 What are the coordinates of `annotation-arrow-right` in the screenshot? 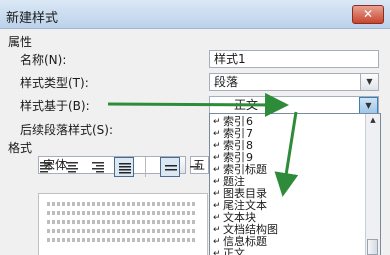 It's located at (198, 104).